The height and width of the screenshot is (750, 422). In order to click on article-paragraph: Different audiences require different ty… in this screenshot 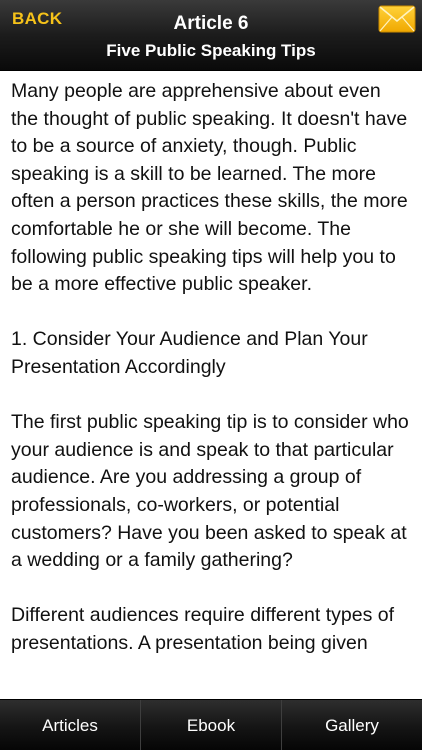, I will do `click(203, 629)`.